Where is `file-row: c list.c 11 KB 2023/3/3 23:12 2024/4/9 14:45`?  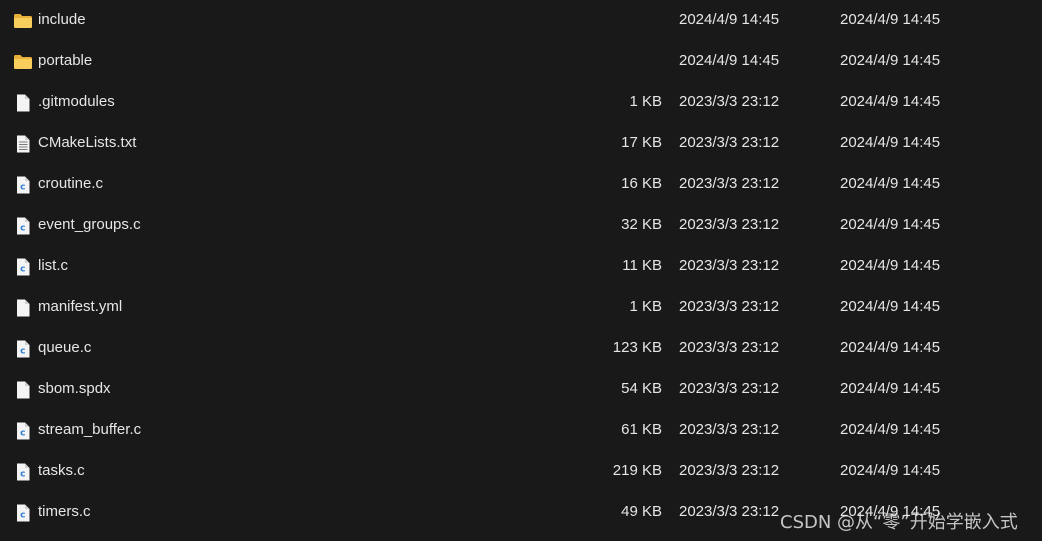
file-row: c list.c 11 KB 2023/3/3 23:12 2024/4/9 14:45 is located at coordinates (521, 266).